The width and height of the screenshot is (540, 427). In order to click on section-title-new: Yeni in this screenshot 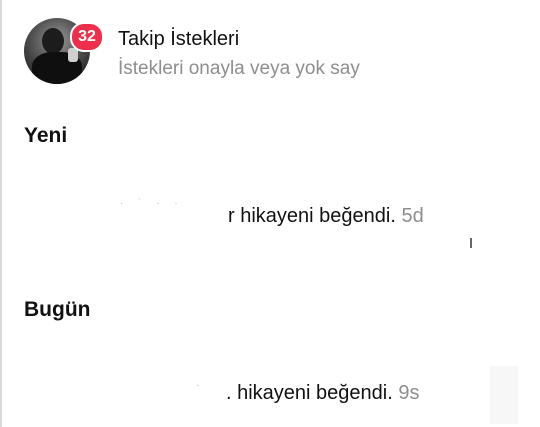, I will do `click(46, 135)`.